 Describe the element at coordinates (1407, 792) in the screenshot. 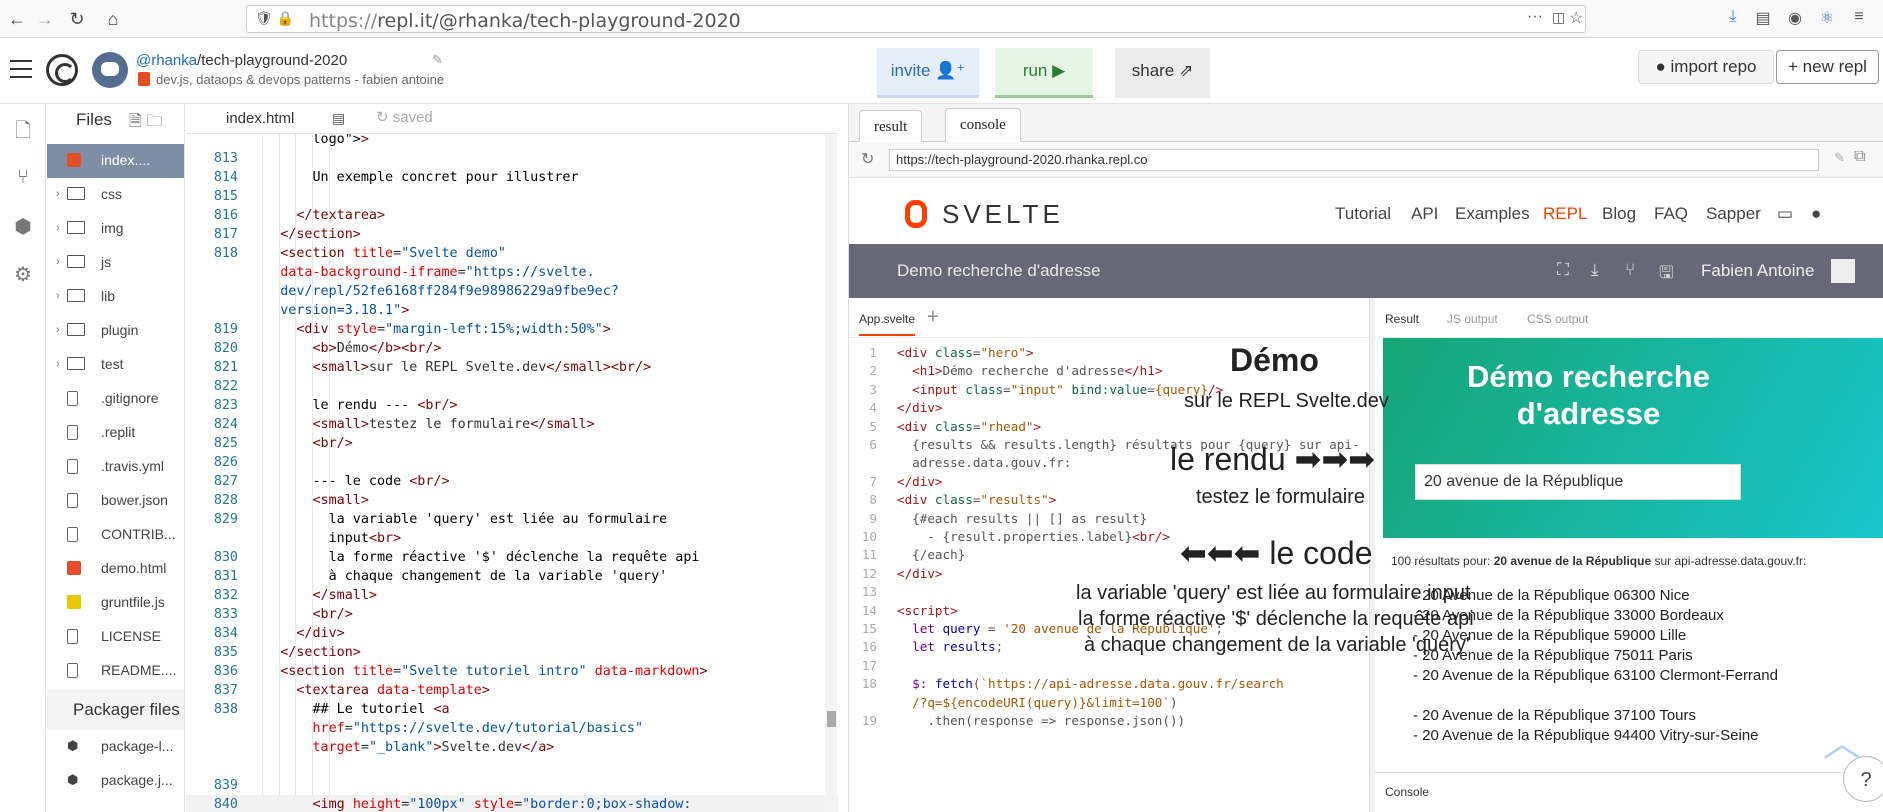

I see `console-label: Console` at that location.